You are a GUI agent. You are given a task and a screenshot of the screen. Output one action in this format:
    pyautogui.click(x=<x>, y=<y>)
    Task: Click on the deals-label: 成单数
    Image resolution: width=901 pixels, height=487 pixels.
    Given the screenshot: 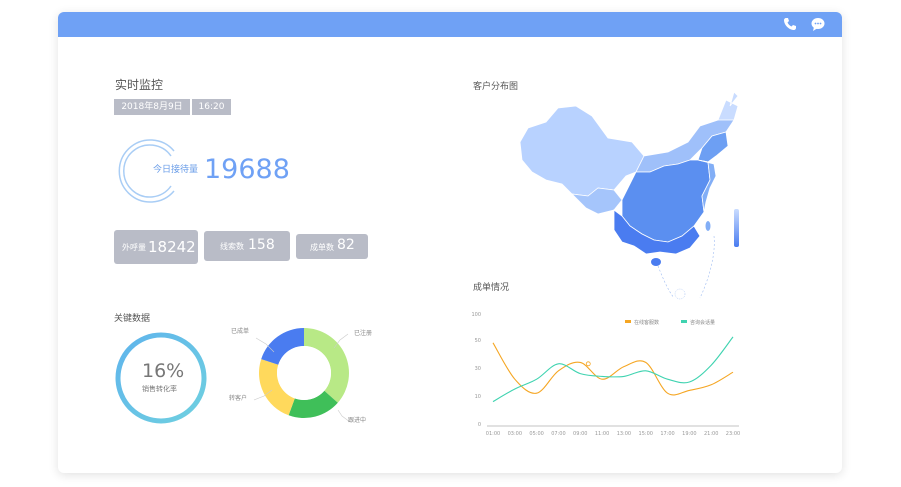 What is the action you would take?
    pyautogui.click(x=322, y=247)
    